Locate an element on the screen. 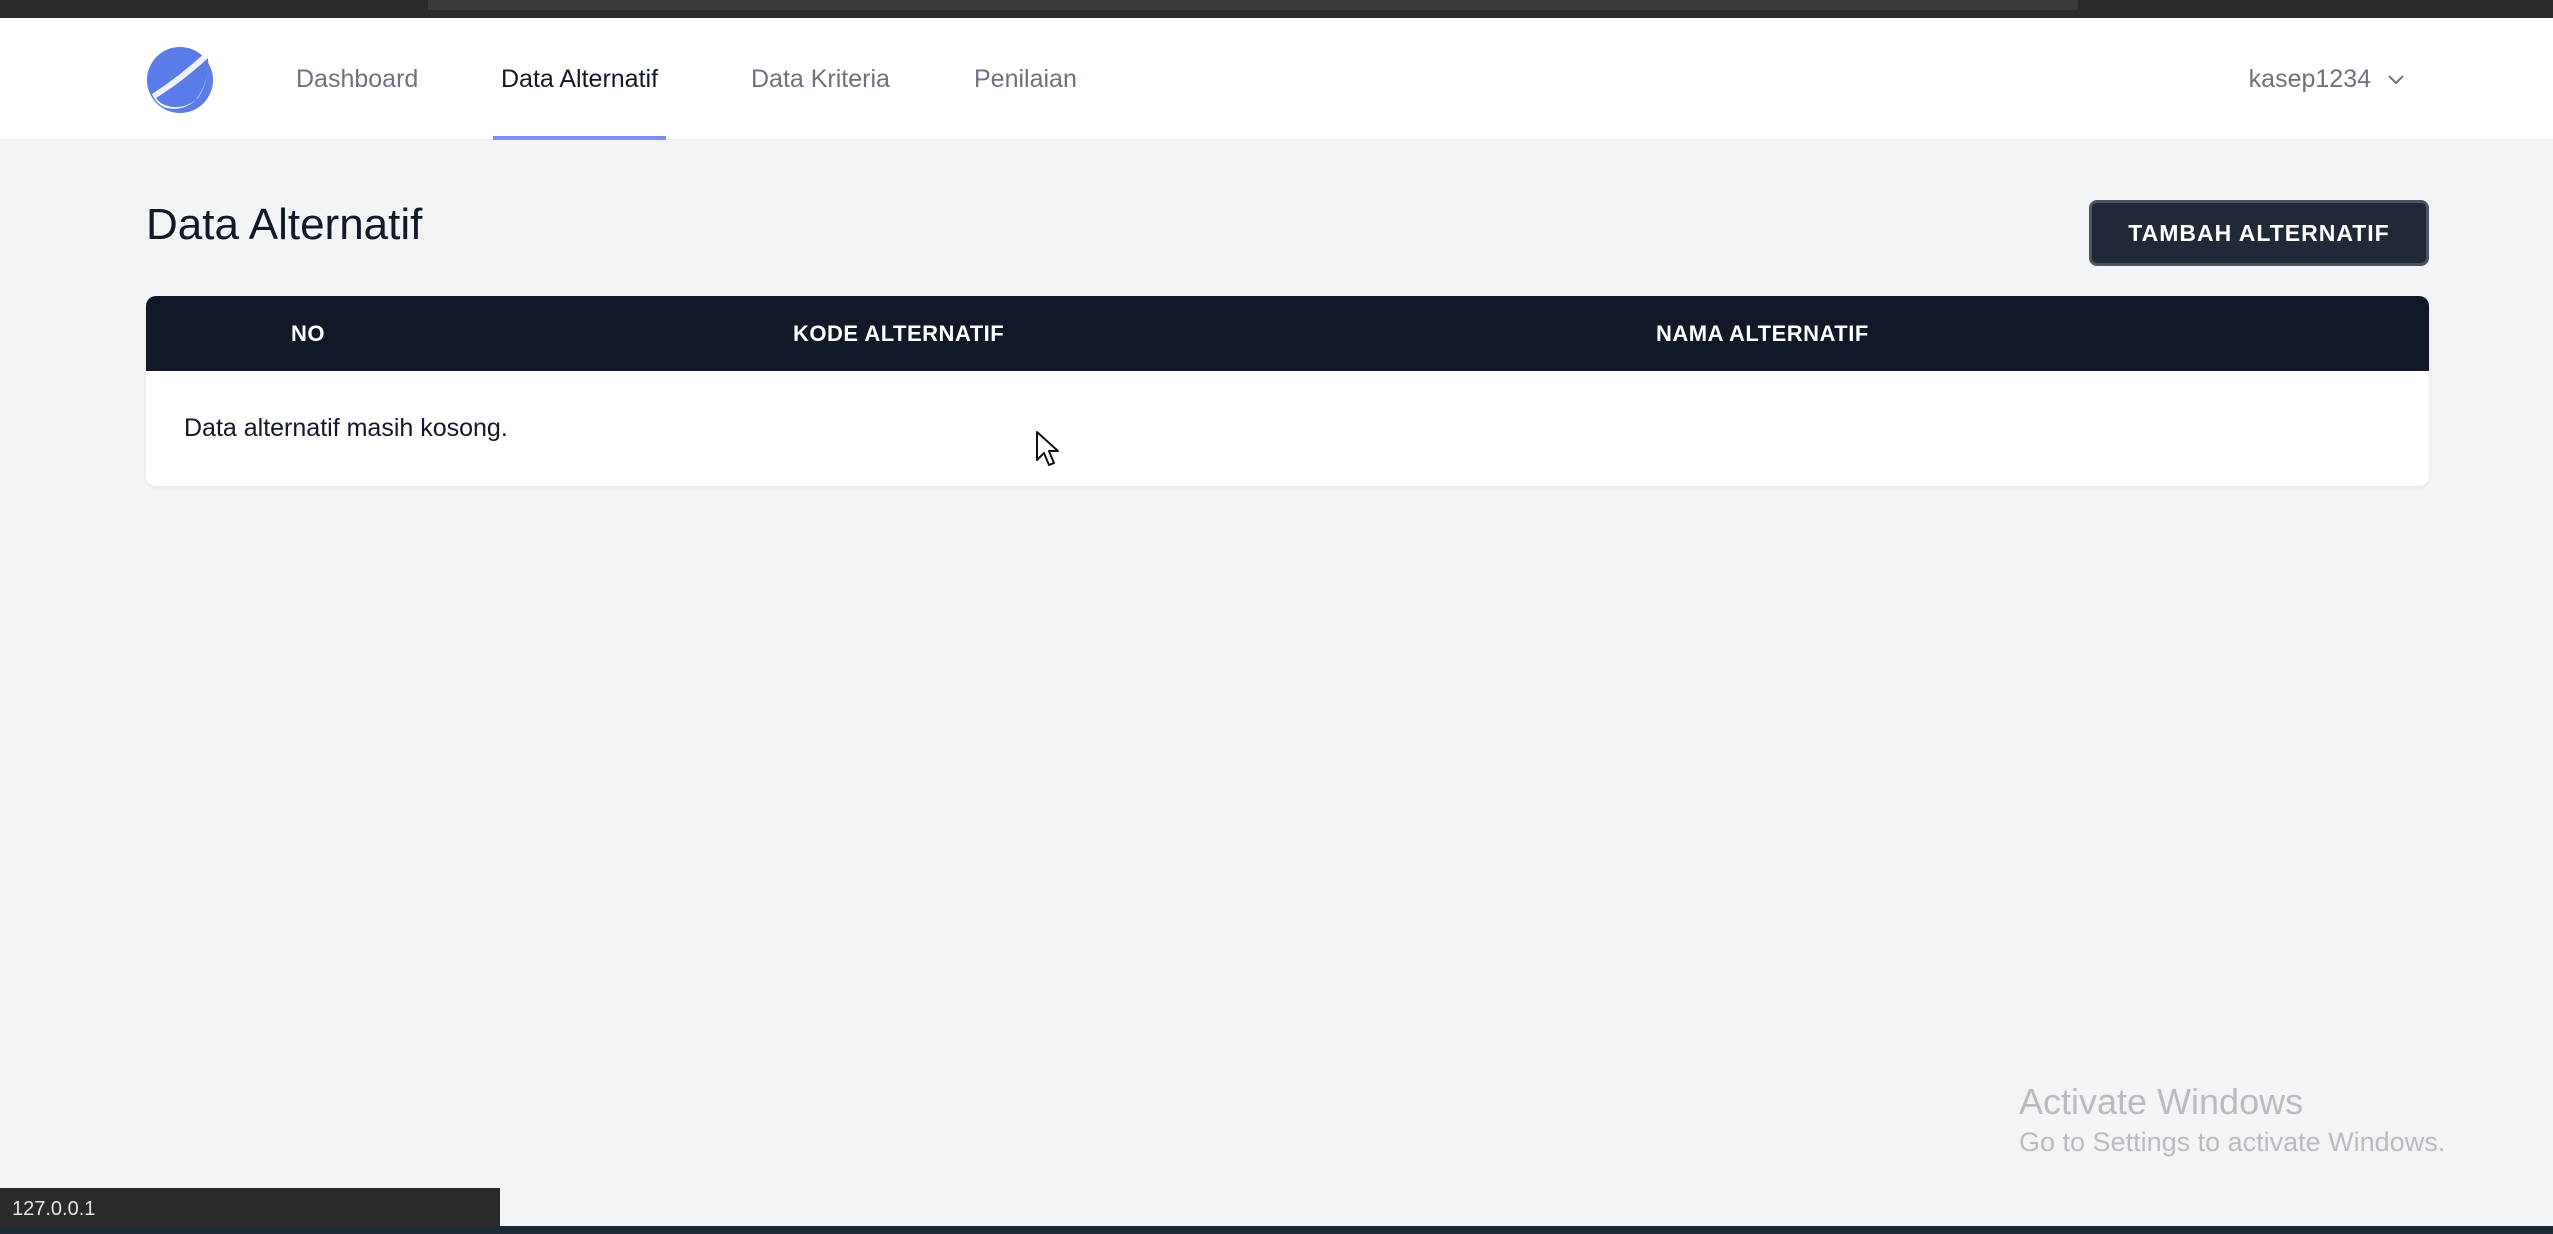  browser-top-strip is located at coordinates (1276, 9).